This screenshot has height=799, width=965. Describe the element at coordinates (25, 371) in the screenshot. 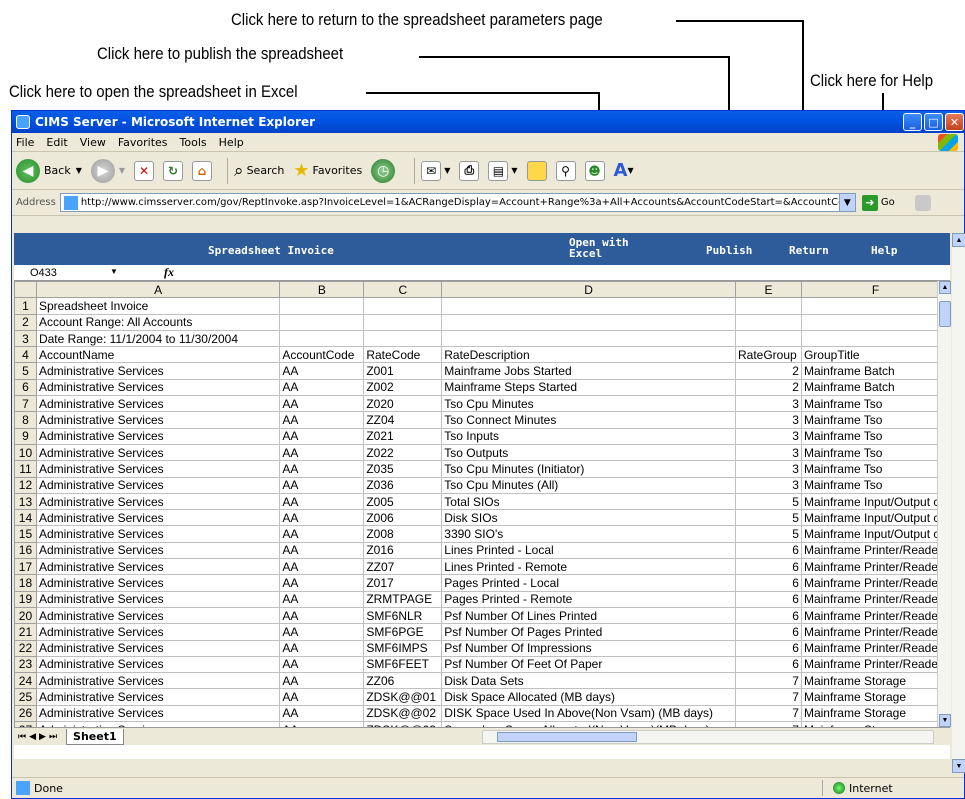

I see `row-header: 5` at that location.